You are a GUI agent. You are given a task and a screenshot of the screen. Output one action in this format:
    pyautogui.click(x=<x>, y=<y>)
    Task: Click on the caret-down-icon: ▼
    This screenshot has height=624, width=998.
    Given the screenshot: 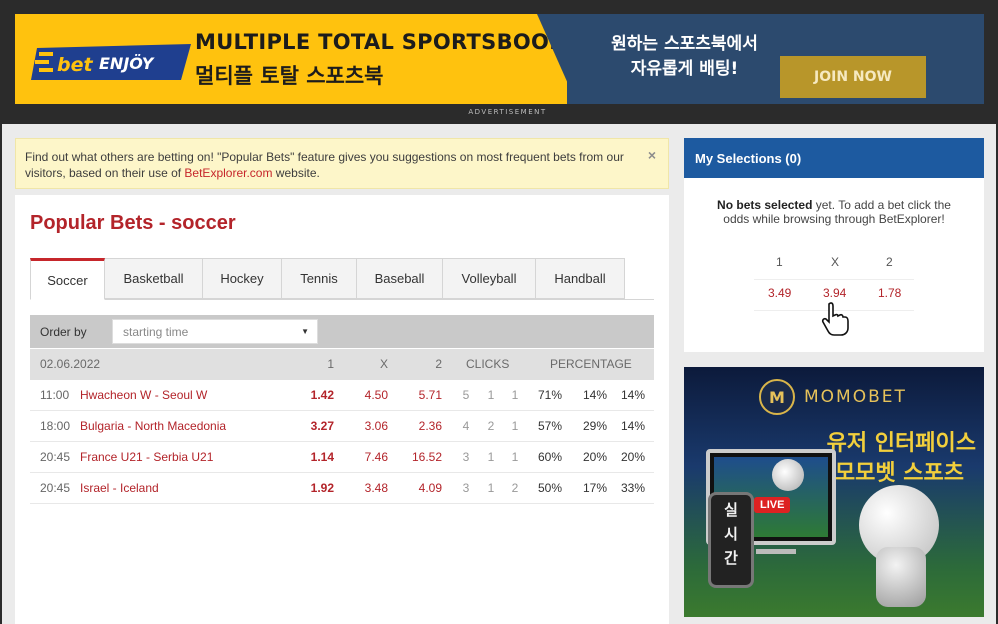 What is the action you would take?
    pyautogui.click(x=305, y=331)
    